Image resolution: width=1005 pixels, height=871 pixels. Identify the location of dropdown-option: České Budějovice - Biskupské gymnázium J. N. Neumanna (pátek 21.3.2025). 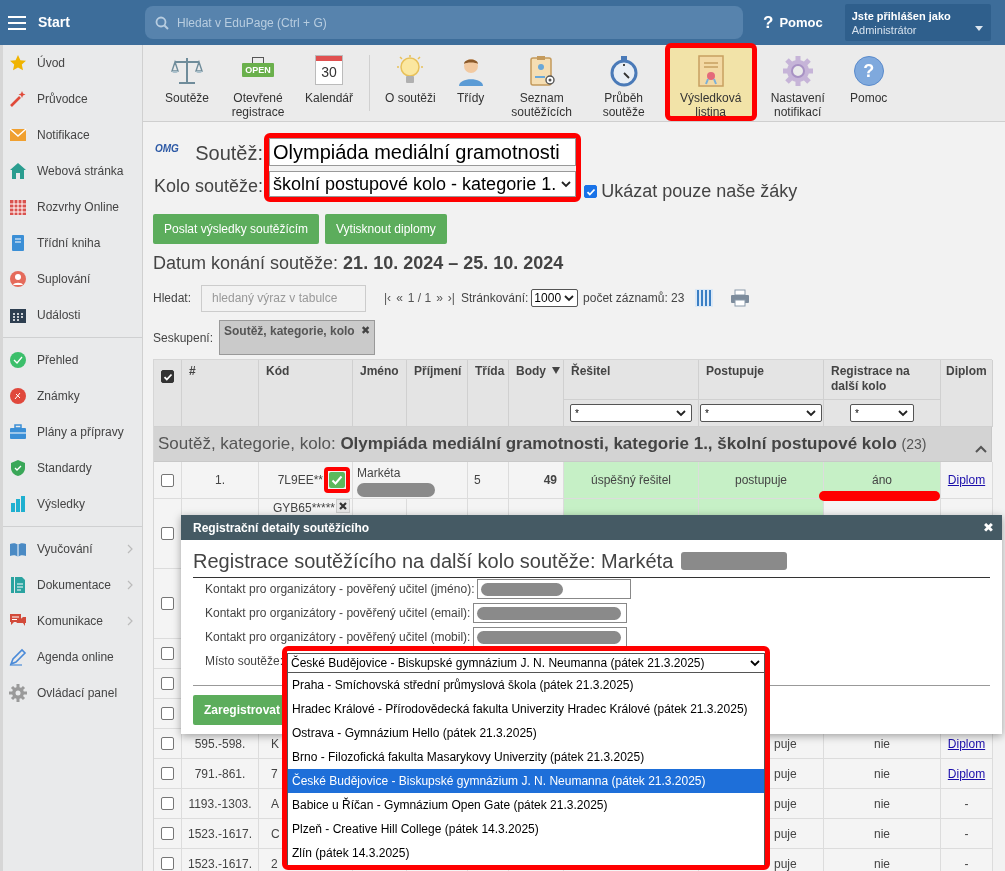
(526, 781).